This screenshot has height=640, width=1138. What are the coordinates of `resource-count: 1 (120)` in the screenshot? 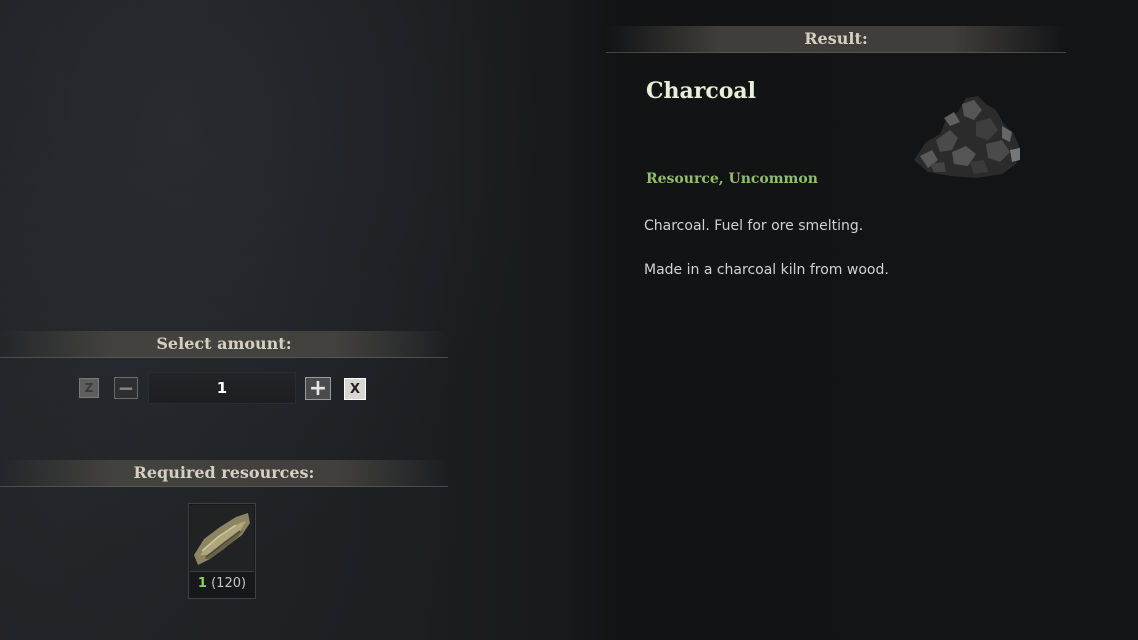 It's located at (222, 583).